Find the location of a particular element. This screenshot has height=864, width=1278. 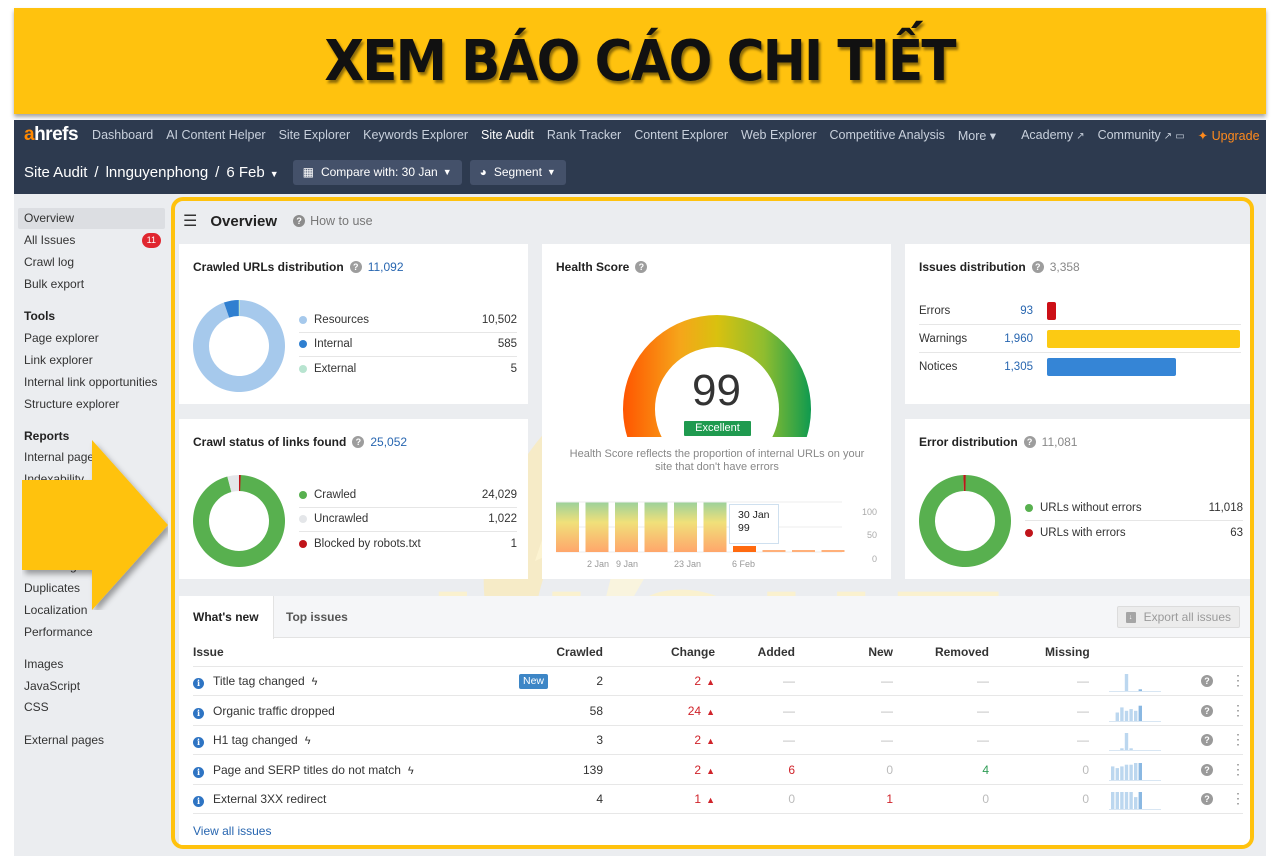

issues-dist-row: Warnings 1,960 is located at coordinates (1080, 339).